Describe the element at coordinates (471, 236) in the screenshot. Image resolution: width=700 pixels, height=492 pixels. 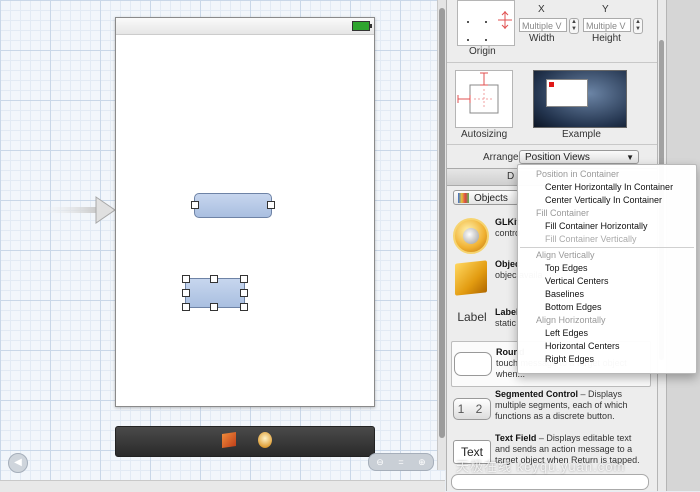
I see `glkit-icon` at that location.